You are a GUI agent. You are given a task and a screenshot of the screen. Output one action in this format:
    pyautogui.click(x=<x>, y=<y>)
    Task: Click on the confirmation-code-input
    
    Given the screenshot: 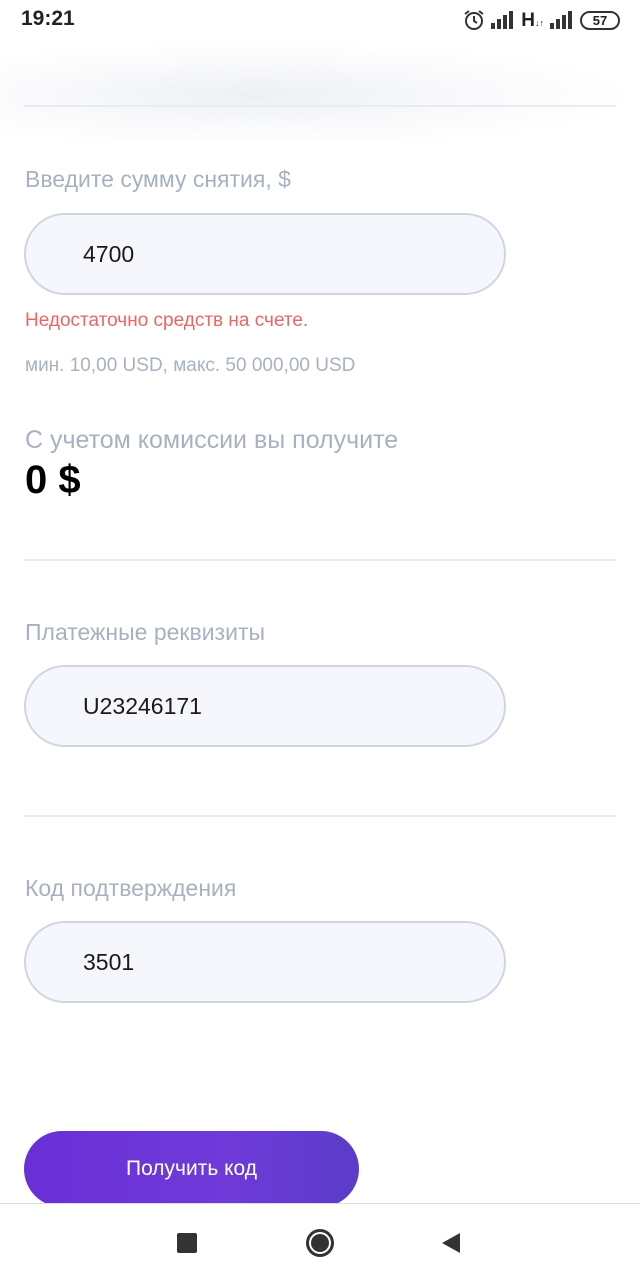 What is the action you would take?
    pyautogui.click(x=265, y=962)
    